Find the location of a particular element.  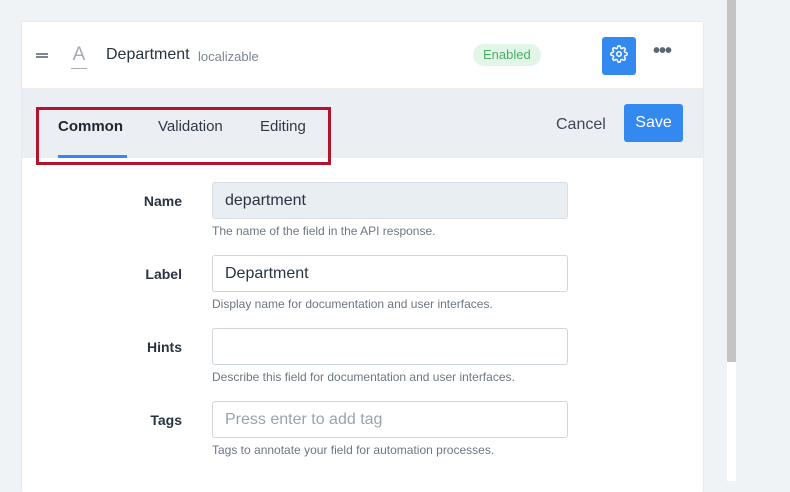

tab-editing: Editing is located at coordinates (283, 126).